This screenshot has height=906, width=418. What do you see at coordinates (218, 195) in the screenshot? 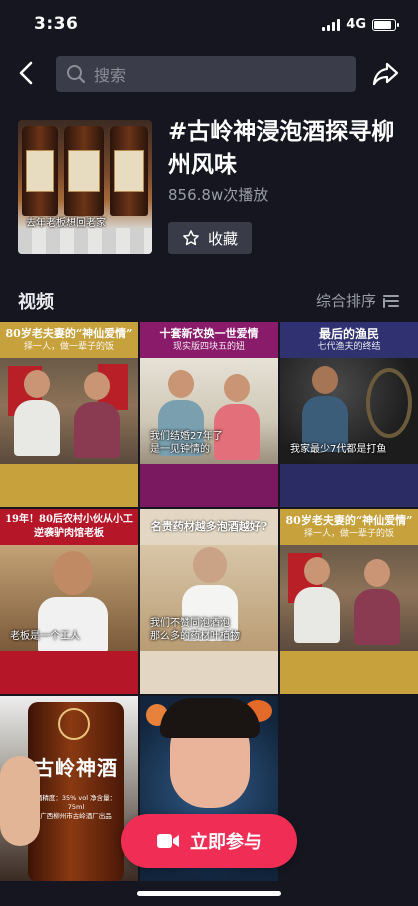
I see `play-count: 856.8w次播放` at bounding box center [218, 195].